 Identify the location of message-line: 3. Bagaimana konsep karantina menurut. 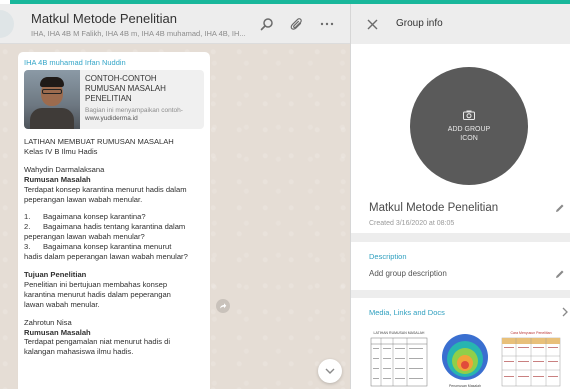
(98, 247).